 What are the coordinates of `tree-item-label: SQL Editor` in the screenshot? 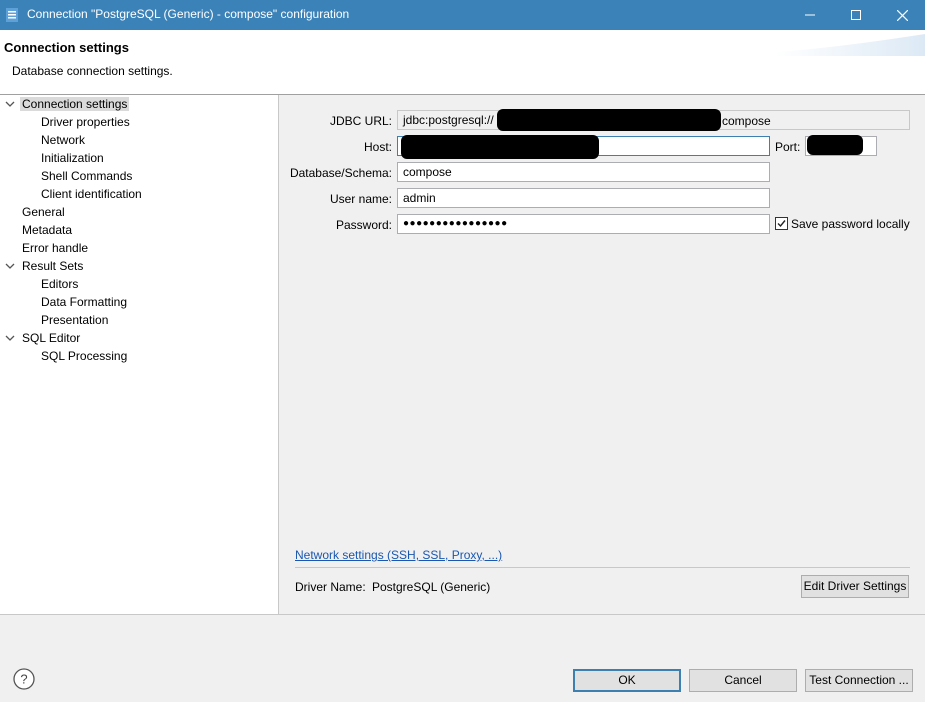 It's located at (51, 338).